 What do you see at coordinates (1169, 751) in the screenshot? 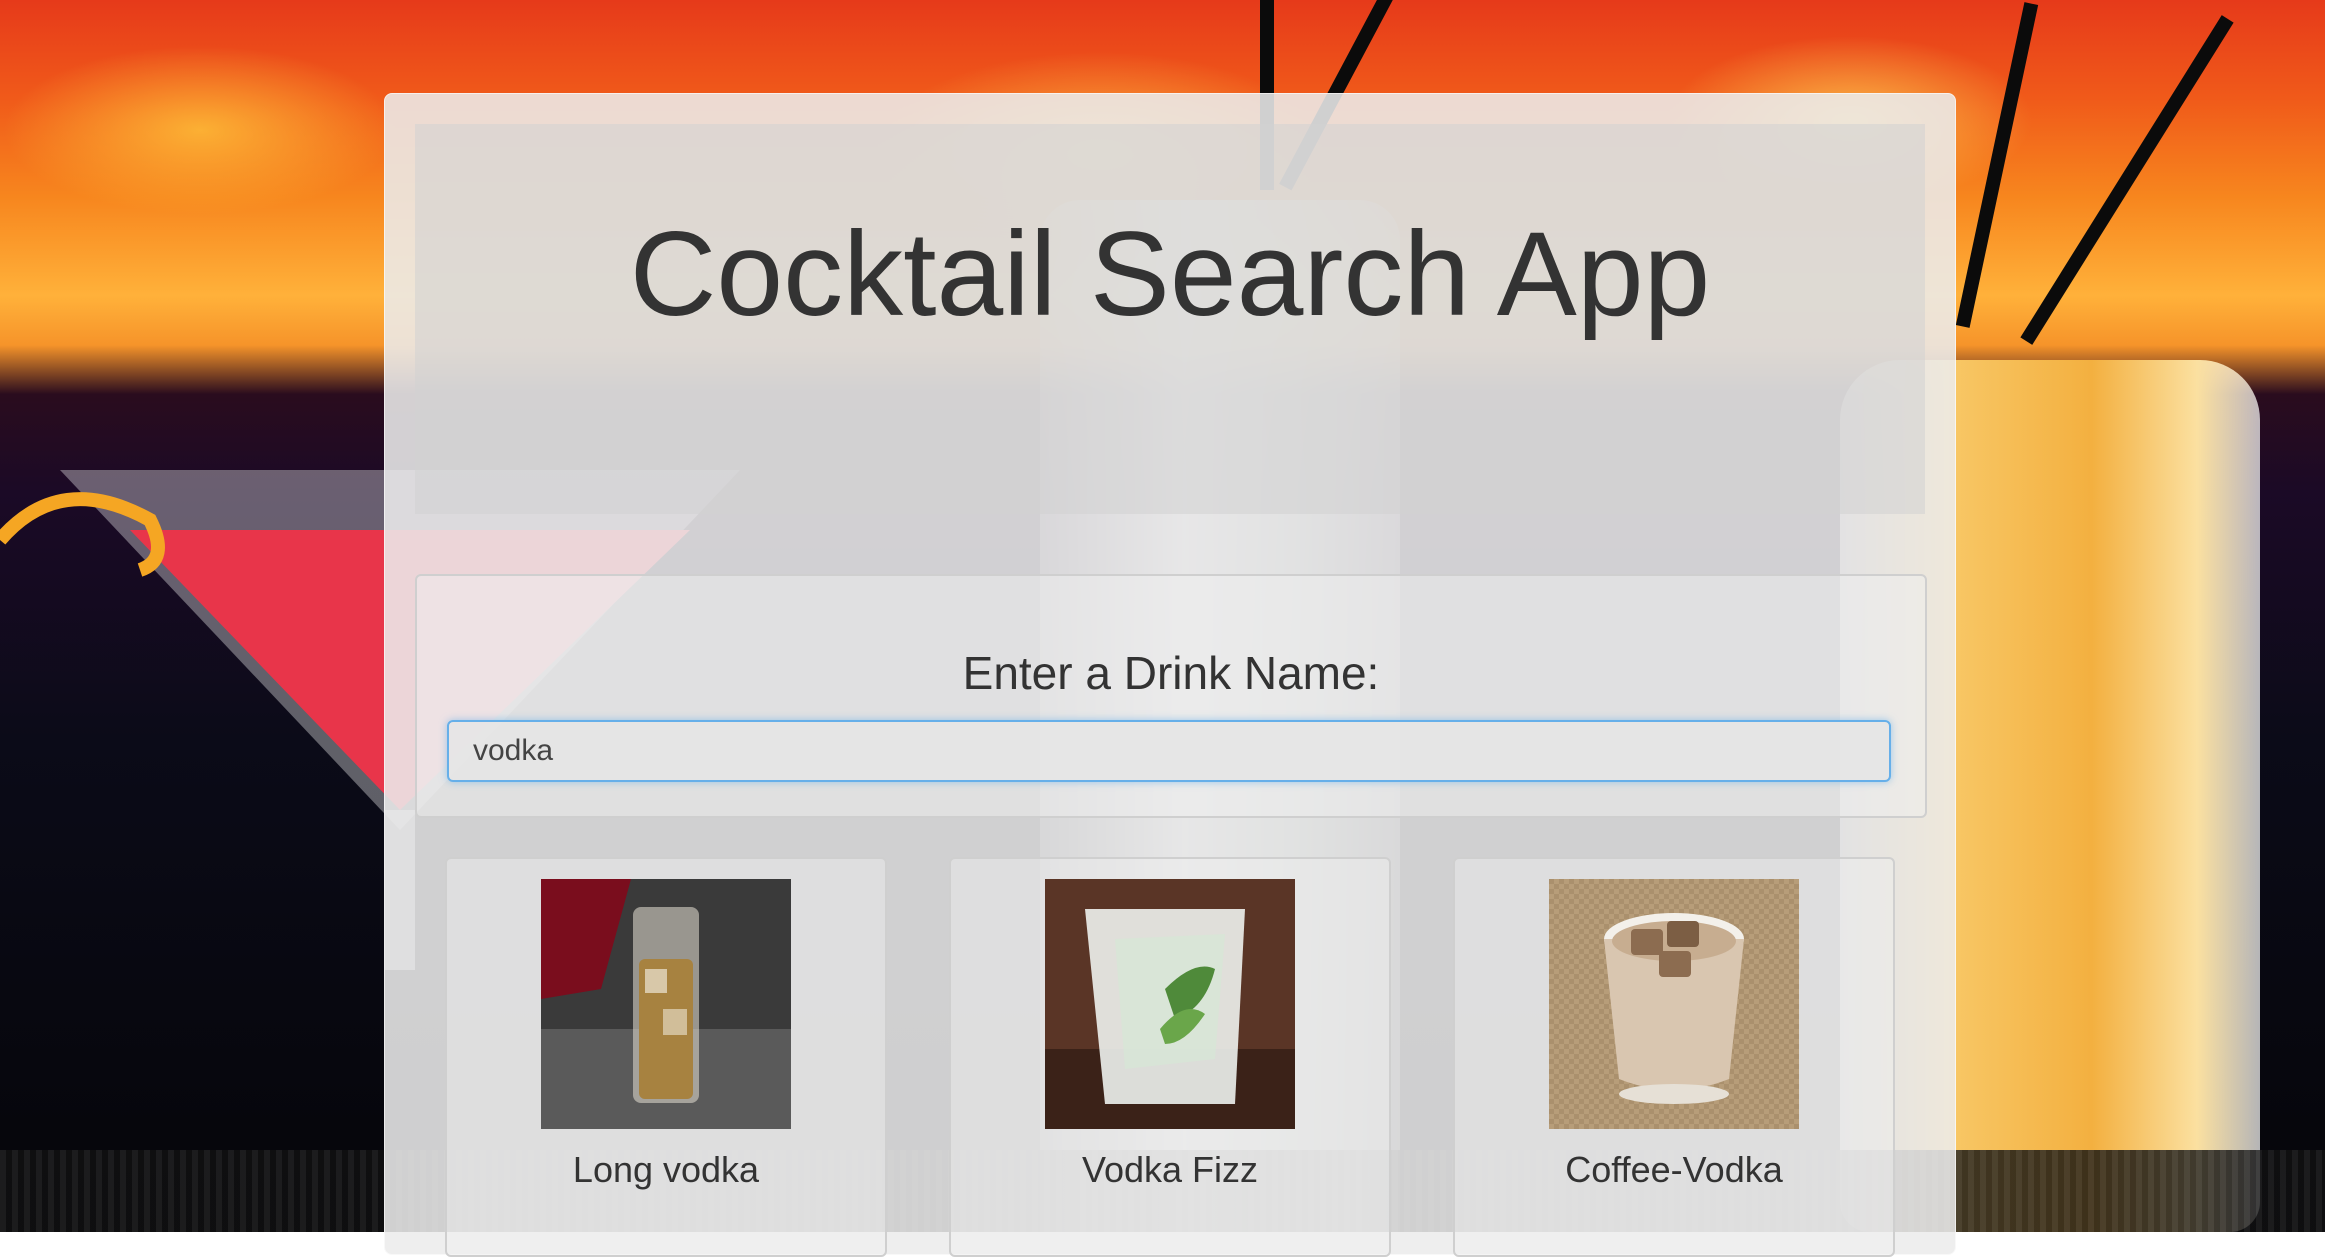
I see `drink-name-input` at bounding box center [1169, 751].